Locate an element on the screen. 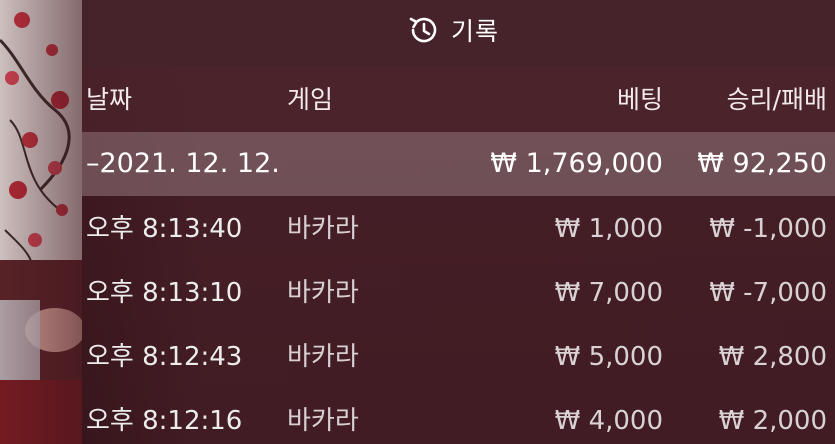 Image resolution: width=835 pixels, height=444 pixels. column-header-date: 날짜 is located at coordinates (109, 99).